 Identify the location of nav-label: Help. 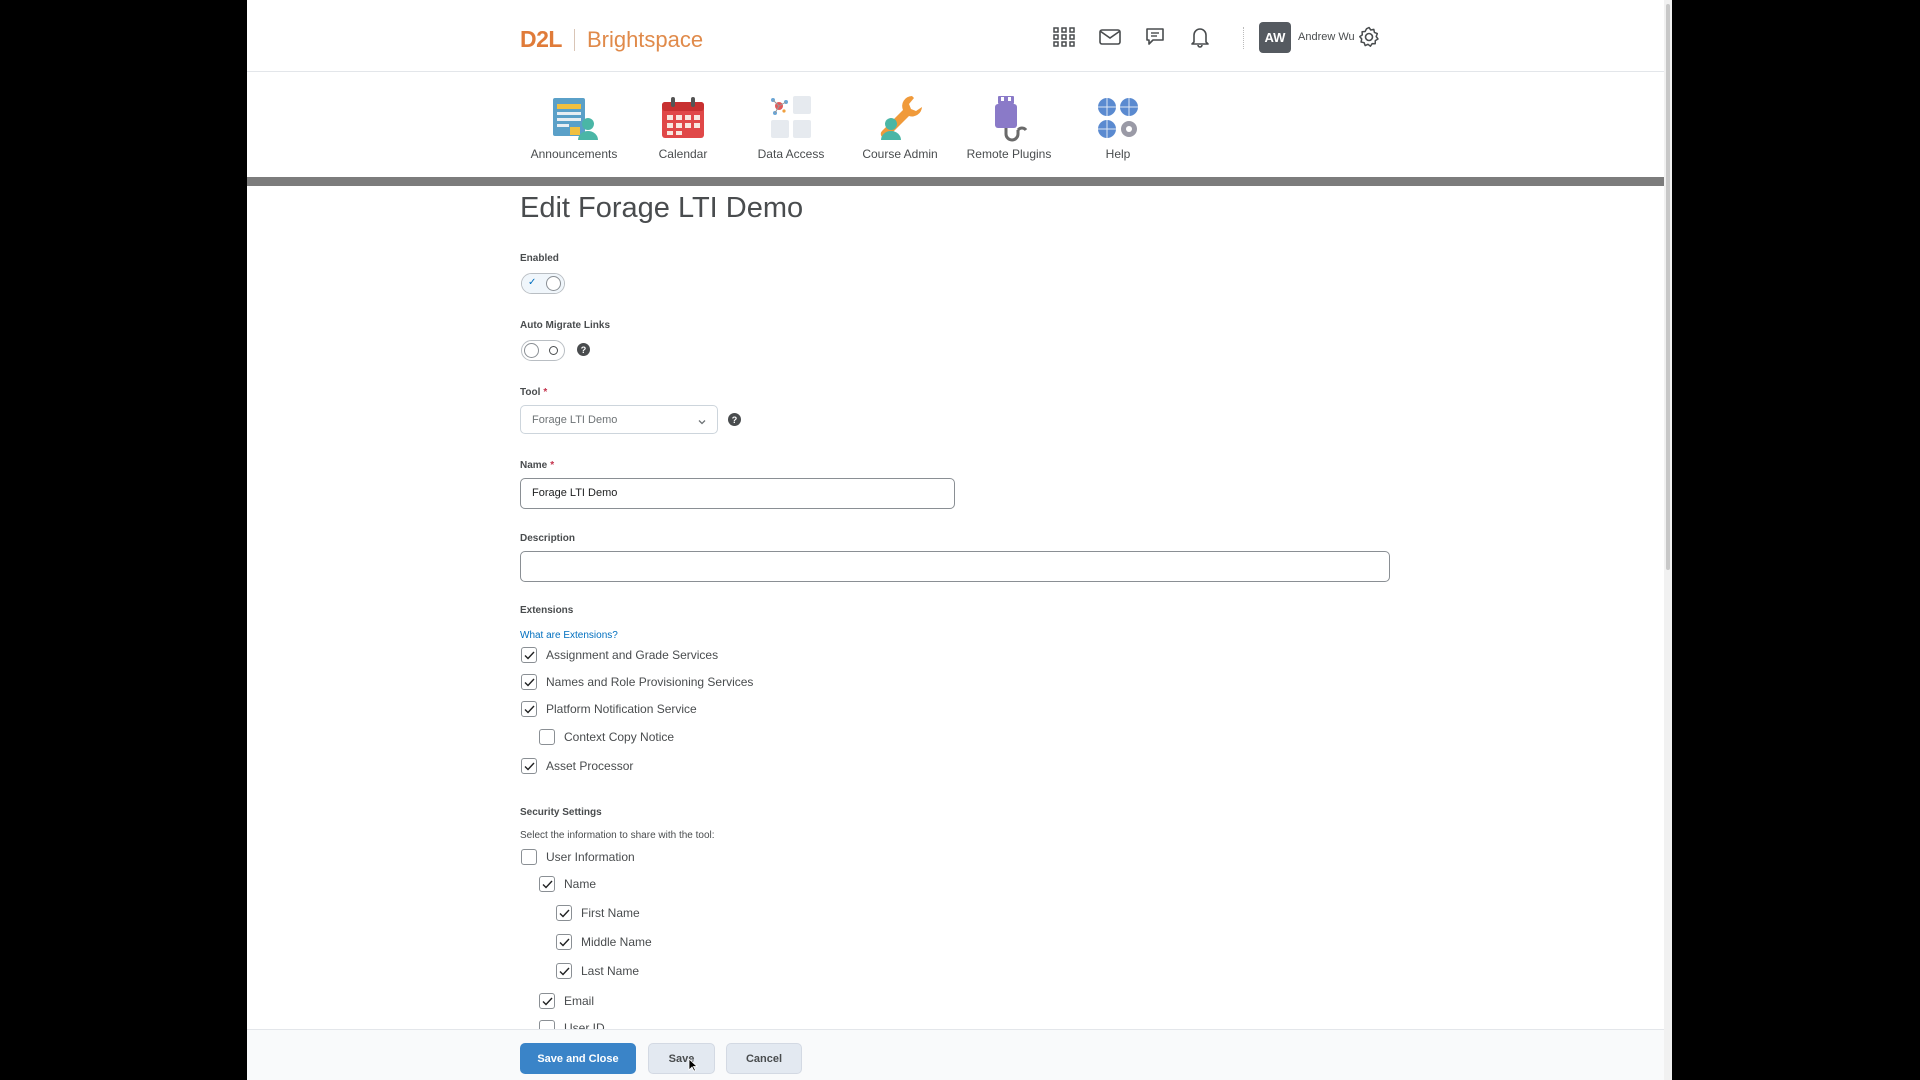
(1118, 154).